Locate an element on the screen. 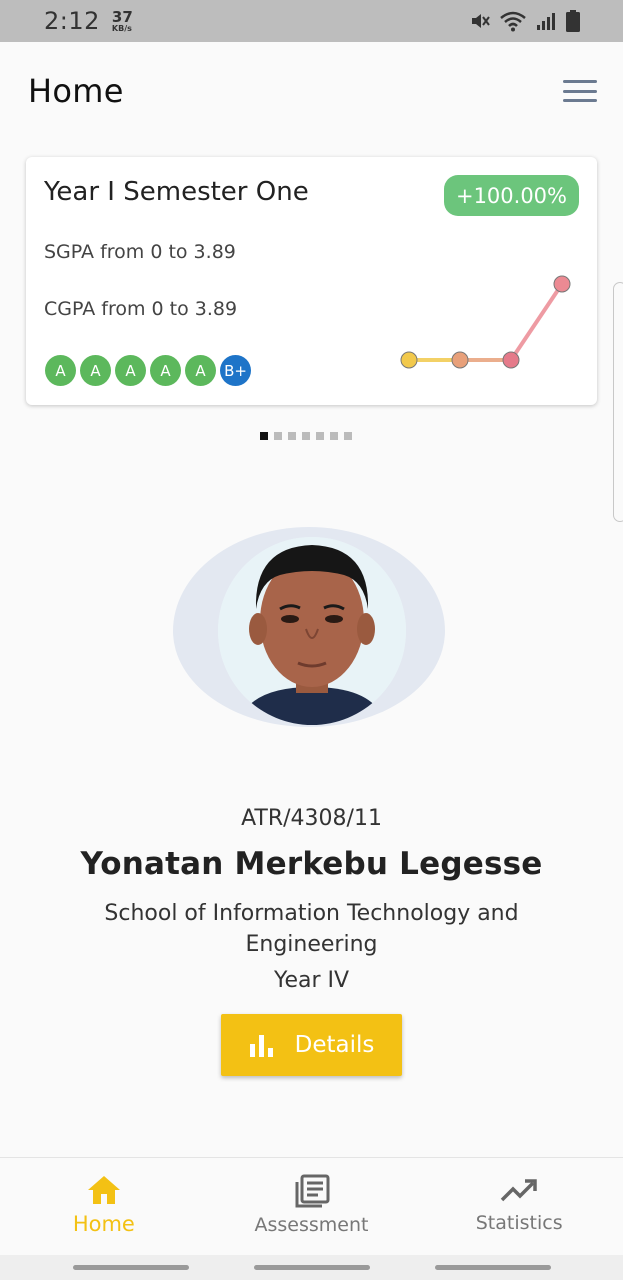 The image size is (623, 1280). cgpa-range: CGPA from 0 to 3.89 is located at coordinates (141, 309).